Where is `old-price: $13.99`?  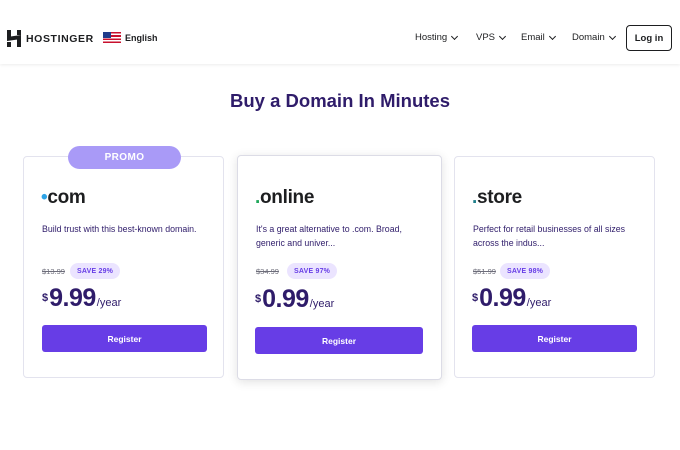
old-price: $13.99 is located at coordinates (53, 271).